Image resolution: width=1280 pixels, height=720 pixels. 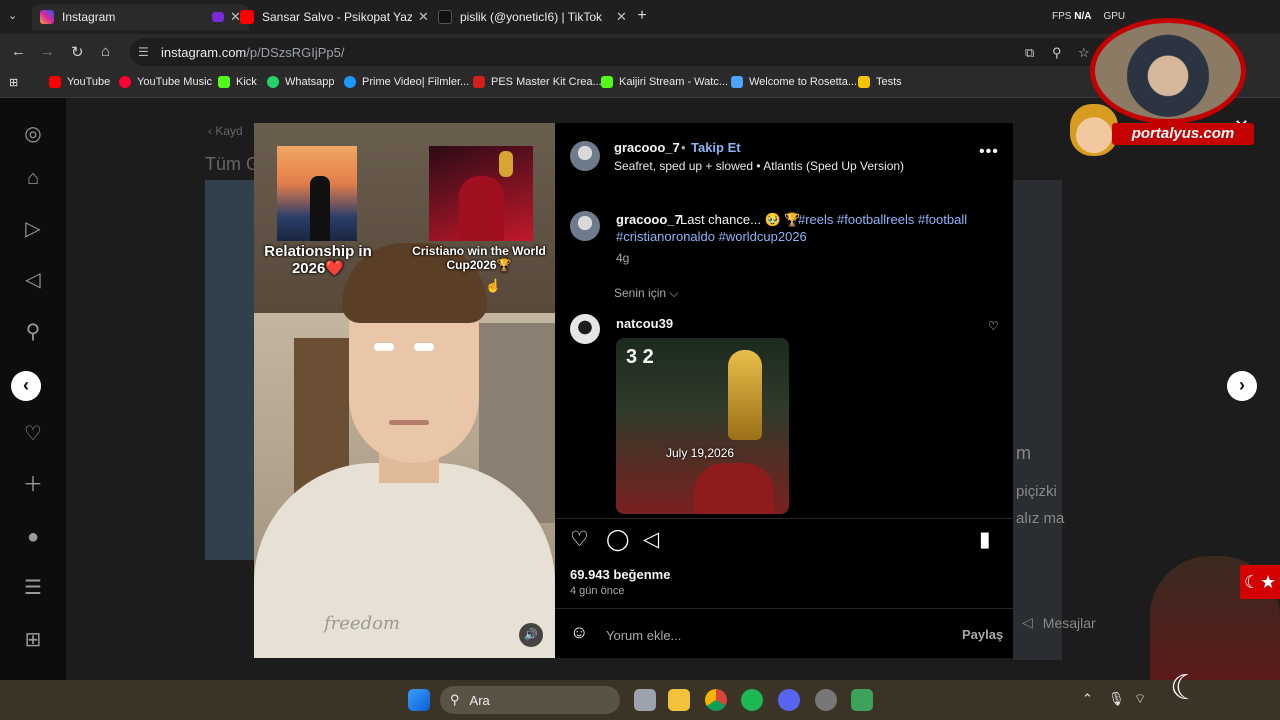 I want to click on tab-label: Sansar Salvo - Psikopat Yazar -, so click(x=337, y=17).